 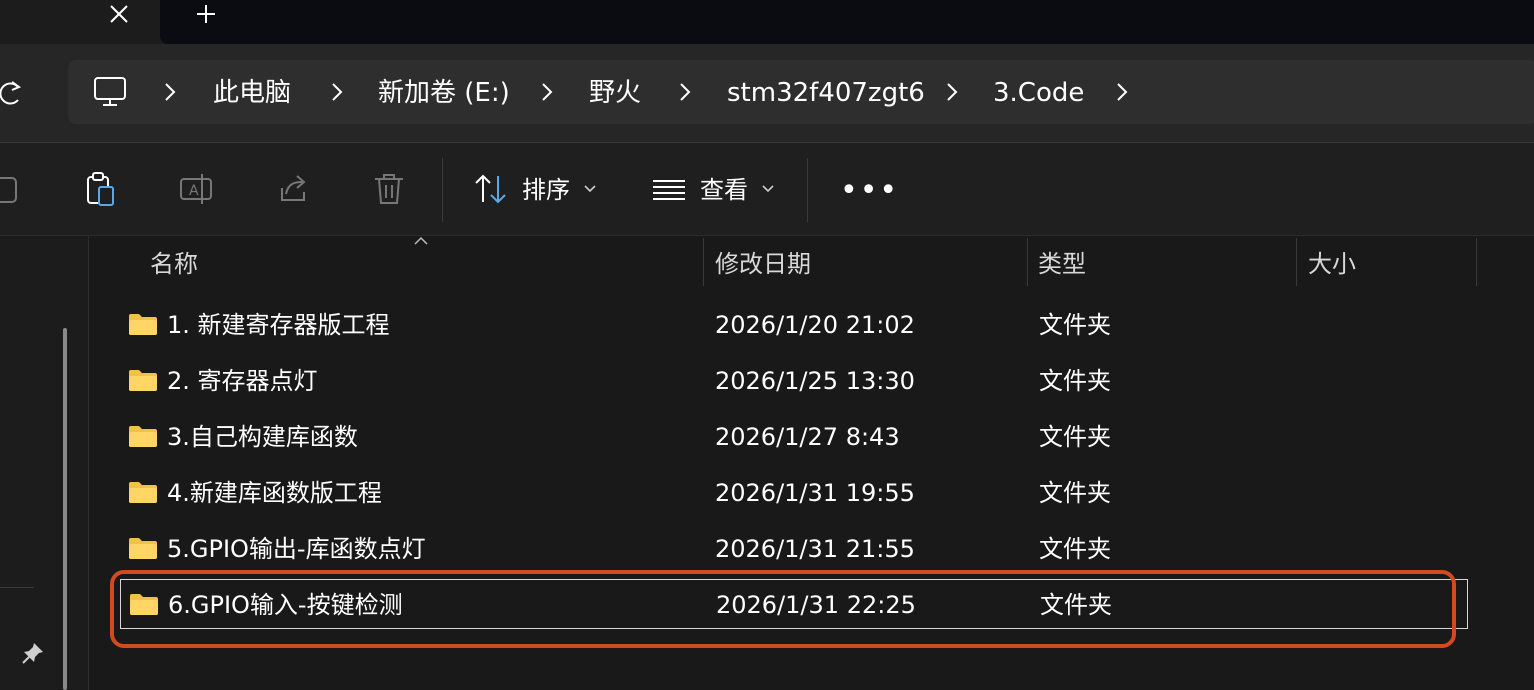 What do you see at coordinates (669, 189) in the screenshot?
I see `view-icon` at bounding box center [669, 189].